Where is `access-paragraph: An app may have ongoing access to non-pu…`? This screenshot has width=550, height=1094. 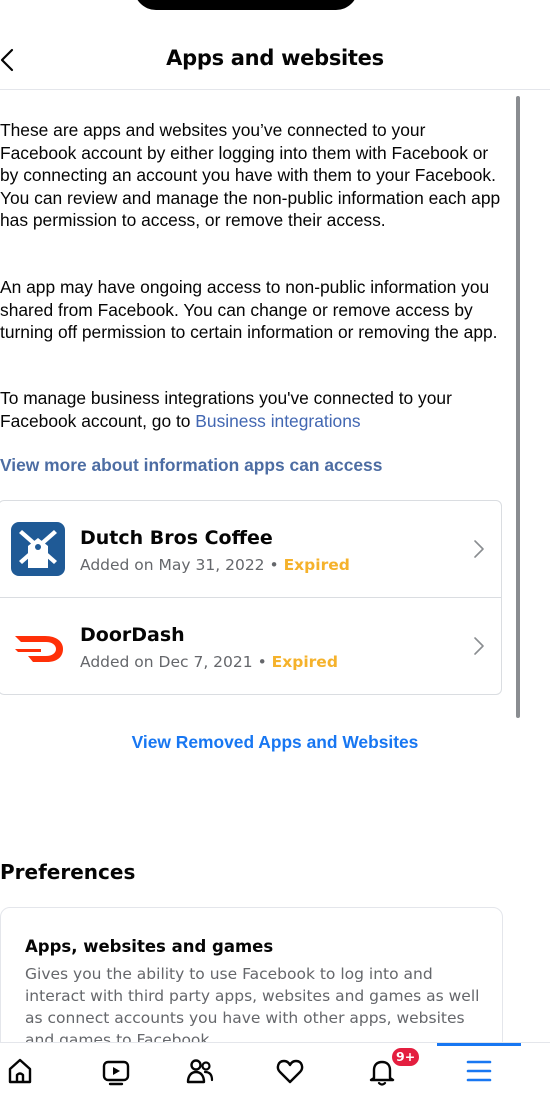
access-paragraph: An app may have ongoing access to non-pu… is located at coordinates (249, 309).